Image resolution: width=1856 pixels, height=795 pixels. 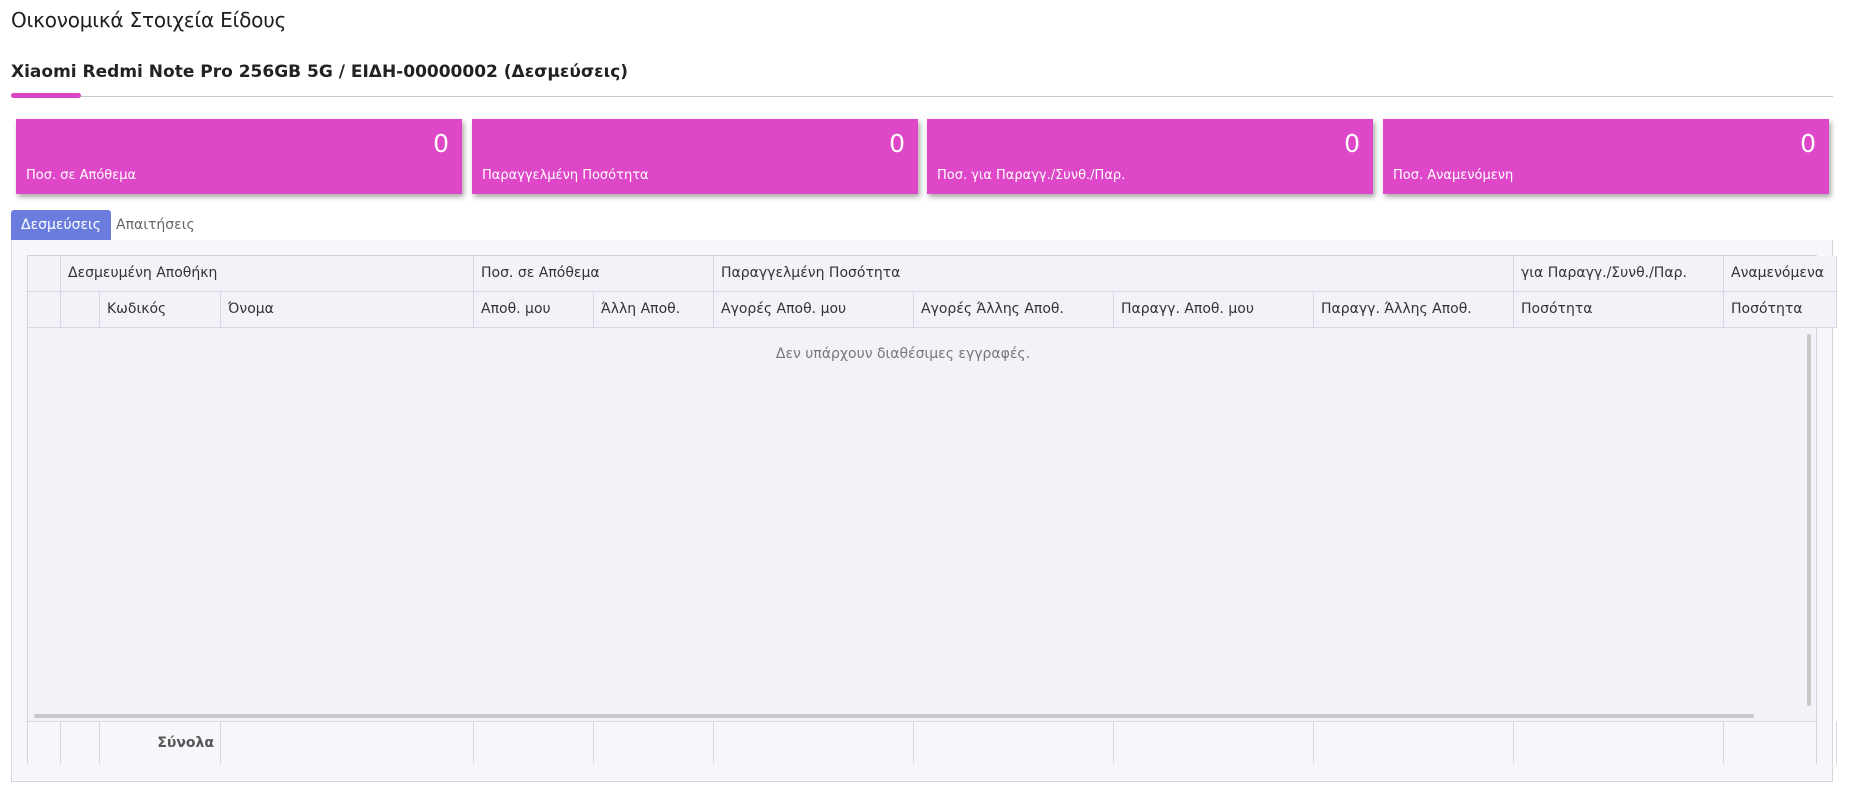 I want to click on item-title-underline, so click(x=46, y=95).